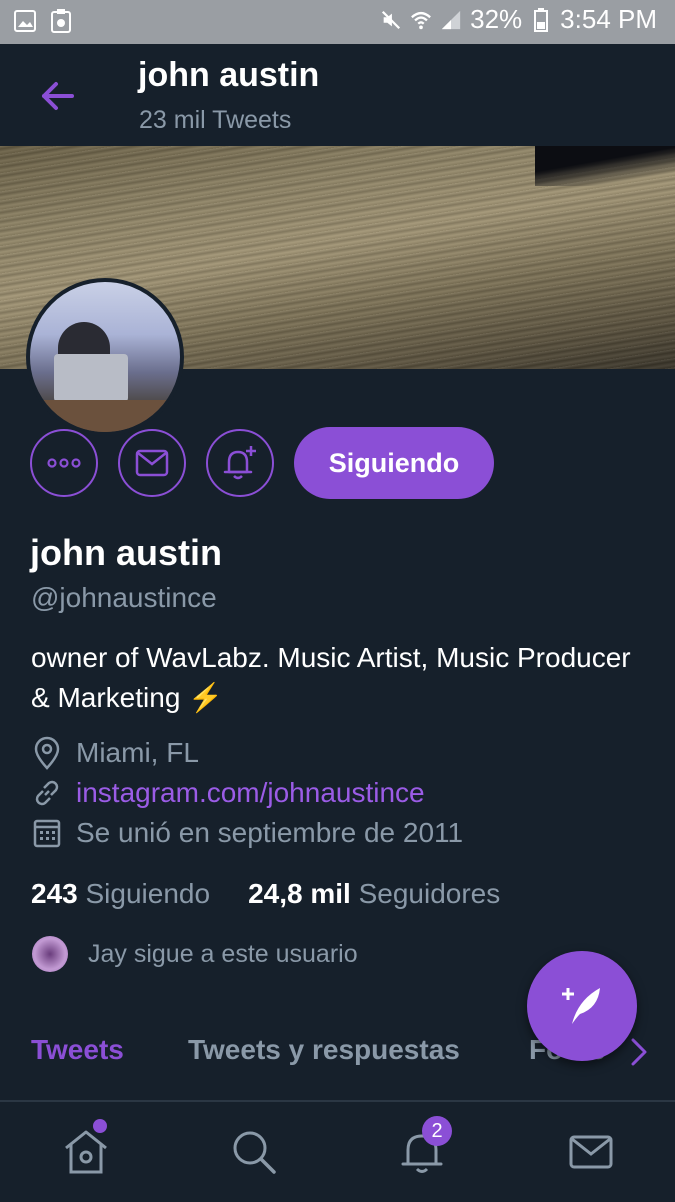  I want to click on home-new-indicator, so click(100, 1126).